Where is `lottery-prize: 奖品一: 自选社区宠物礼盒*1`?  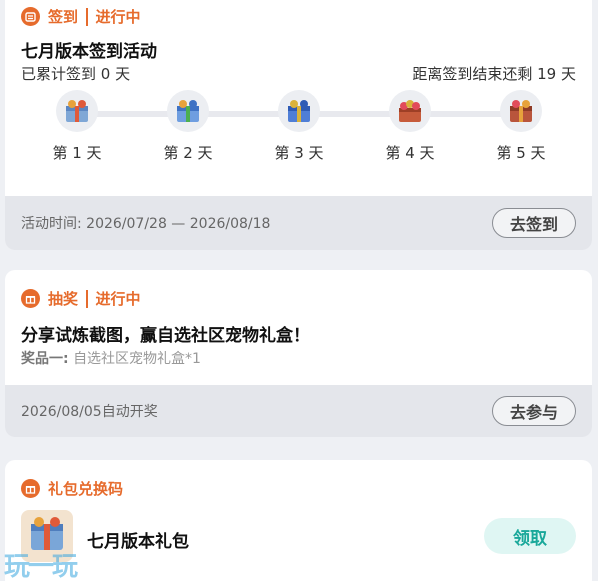 lottery-prize: 奖品一: 自选社区宠物礼盒*1 is located at coordinates (111, 358).